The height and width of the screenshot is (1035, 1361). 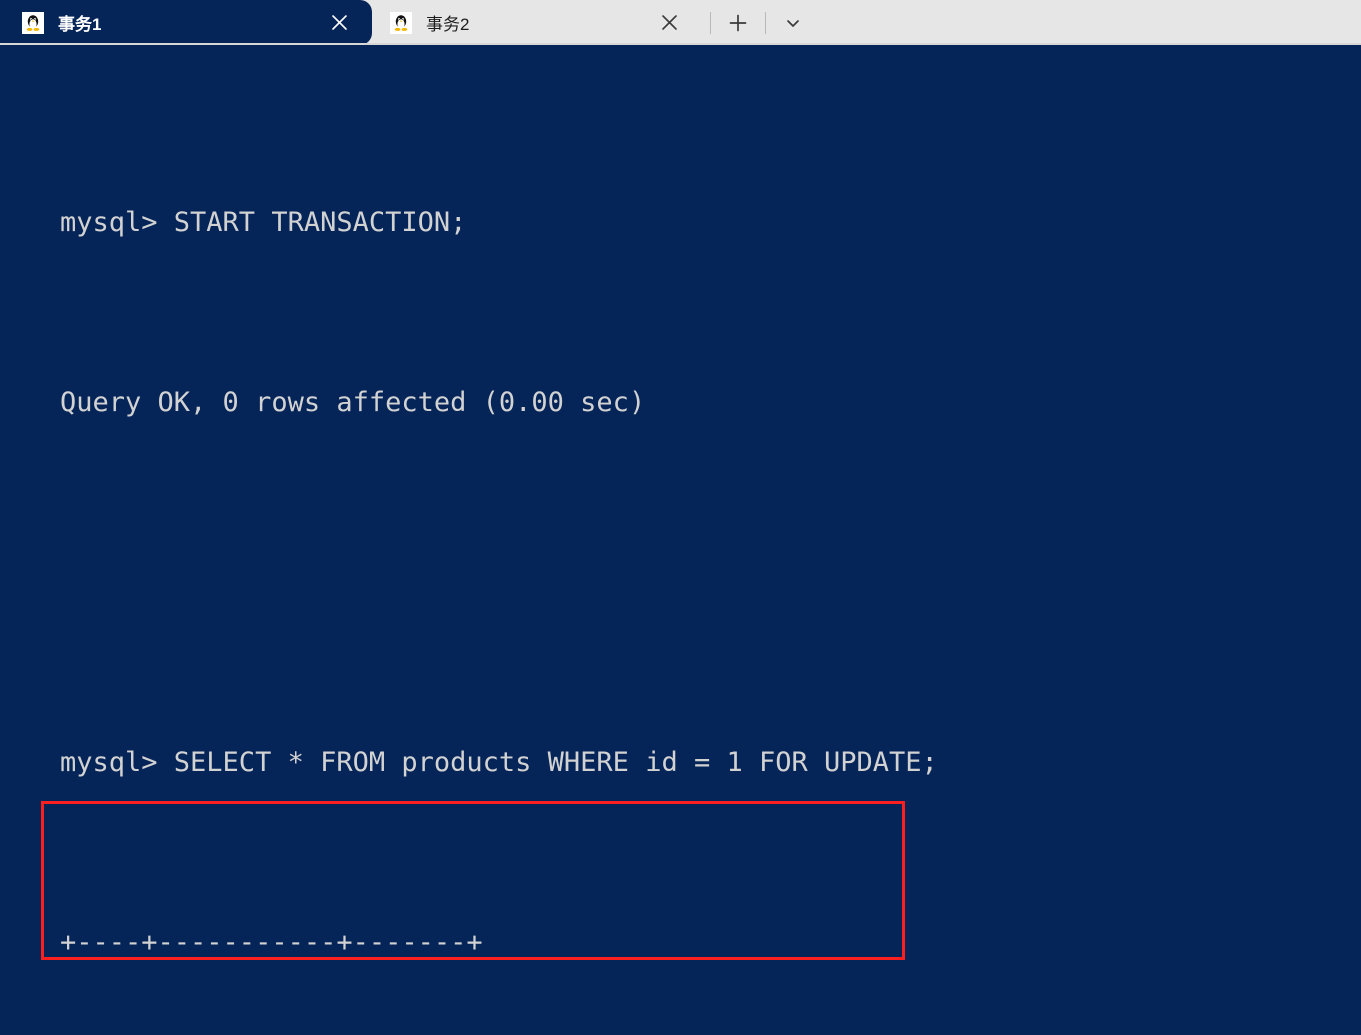 I want to click on tab-label: 事务2, so click(x=448, y=24).